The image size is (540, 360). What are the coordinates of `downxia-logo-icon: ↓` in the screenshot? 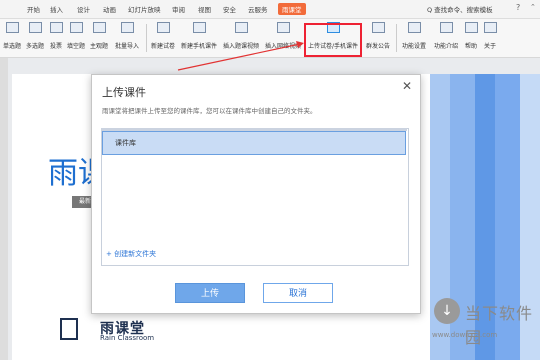 It's located at (447, 311).